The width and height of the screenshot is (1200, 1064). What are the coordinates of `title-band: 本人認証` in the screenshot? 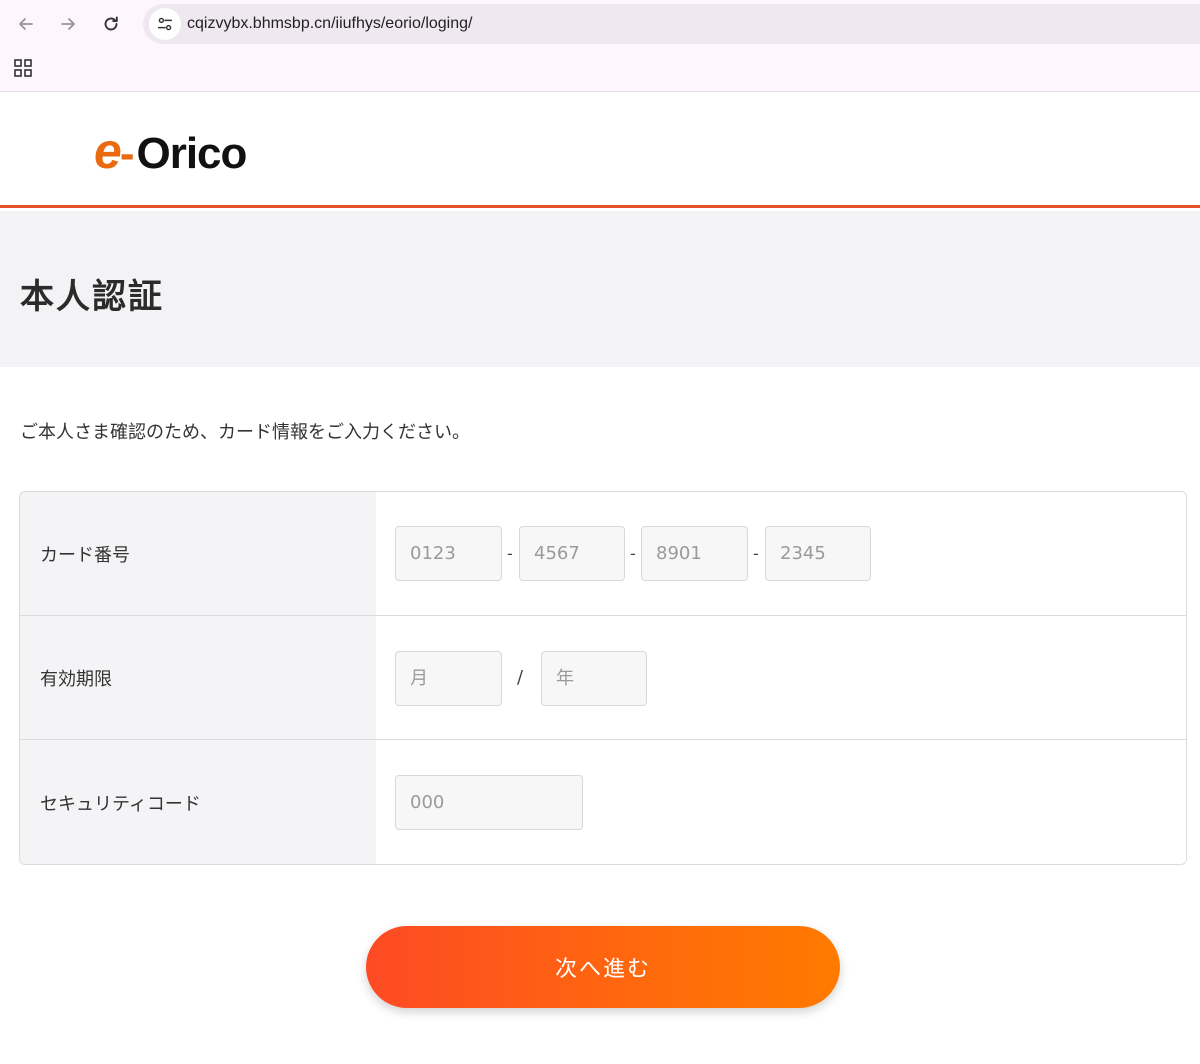 It's located at (600, 289).